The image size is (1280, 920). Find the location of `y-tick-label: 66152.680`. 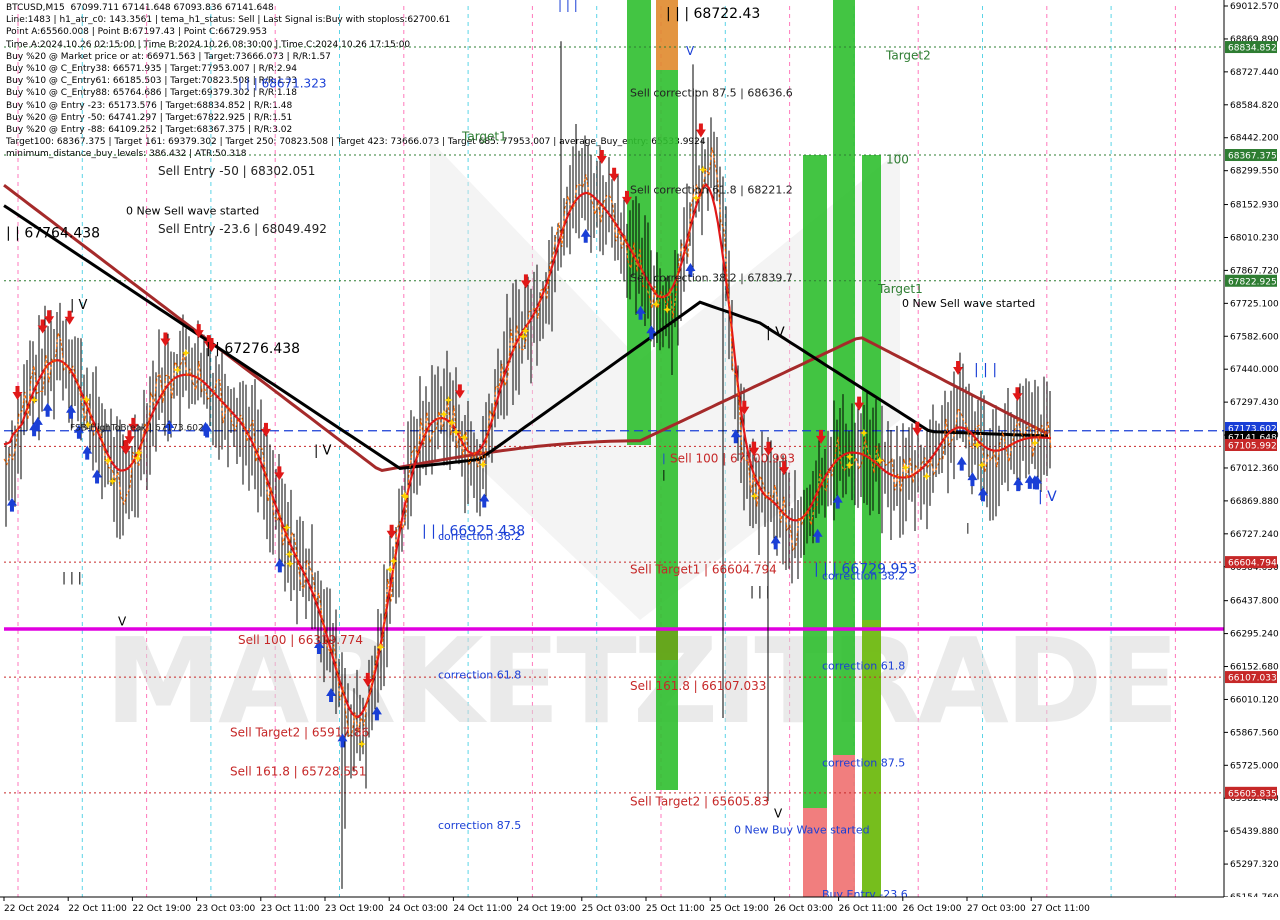

y-tick-label: 66152.680 is located at coordinates (1254, 668).